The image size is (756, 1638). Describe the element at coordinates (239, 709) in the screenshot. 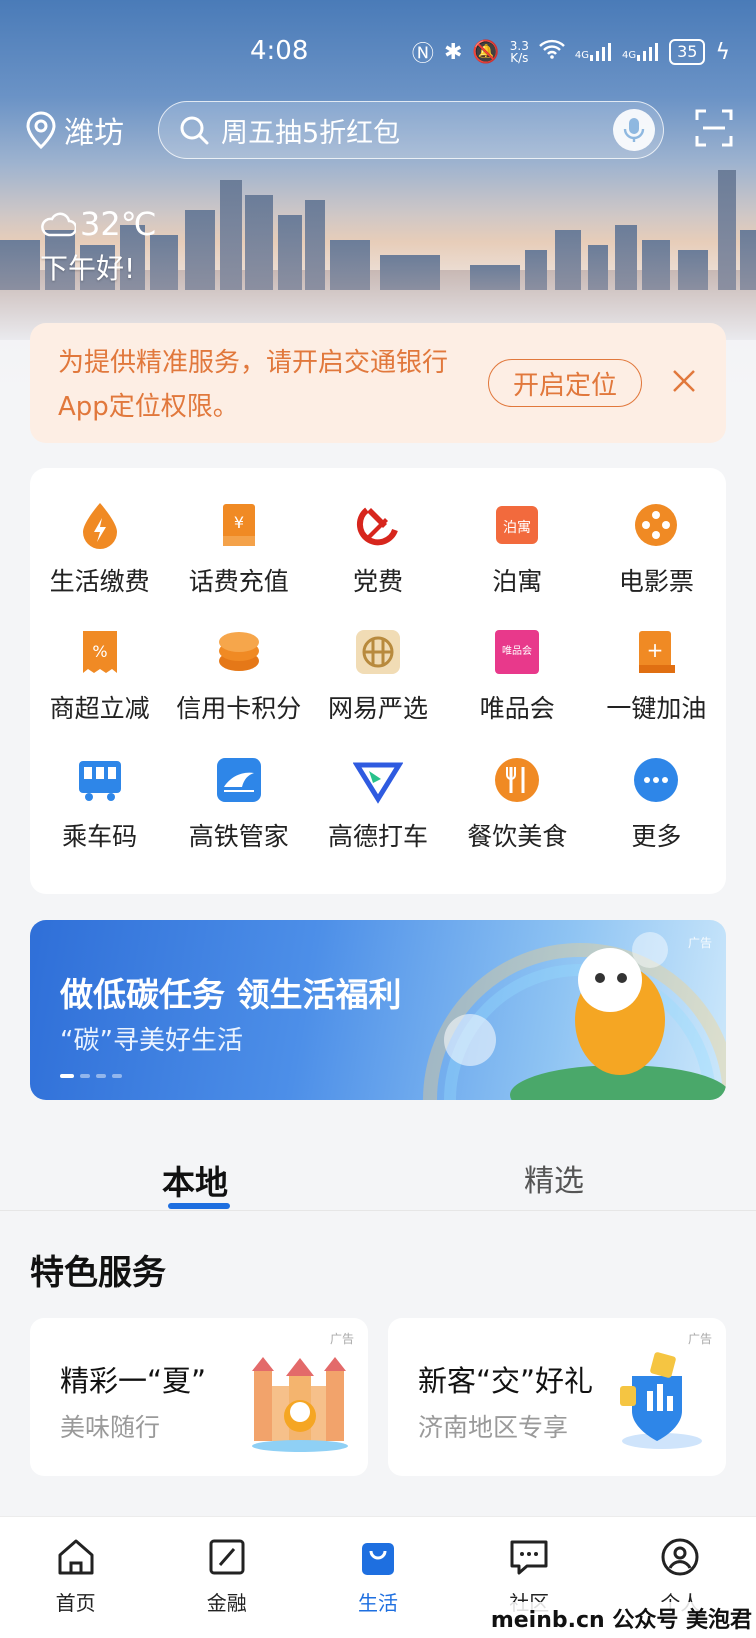

I see `service-label: 信用卡积分` at that location.